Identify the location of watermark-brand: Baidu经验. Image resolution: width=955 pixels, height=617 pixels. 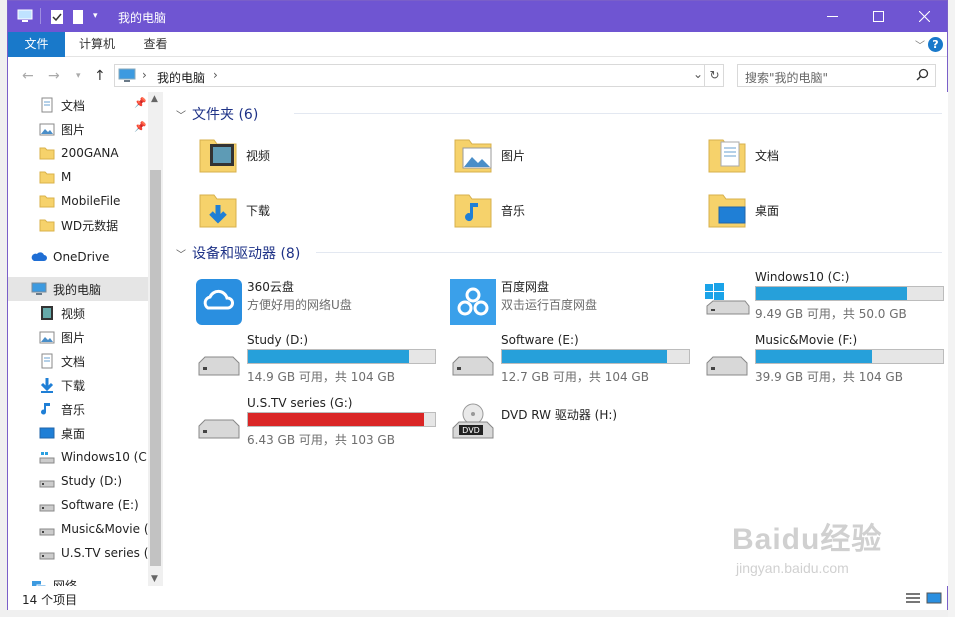
(807, 539).